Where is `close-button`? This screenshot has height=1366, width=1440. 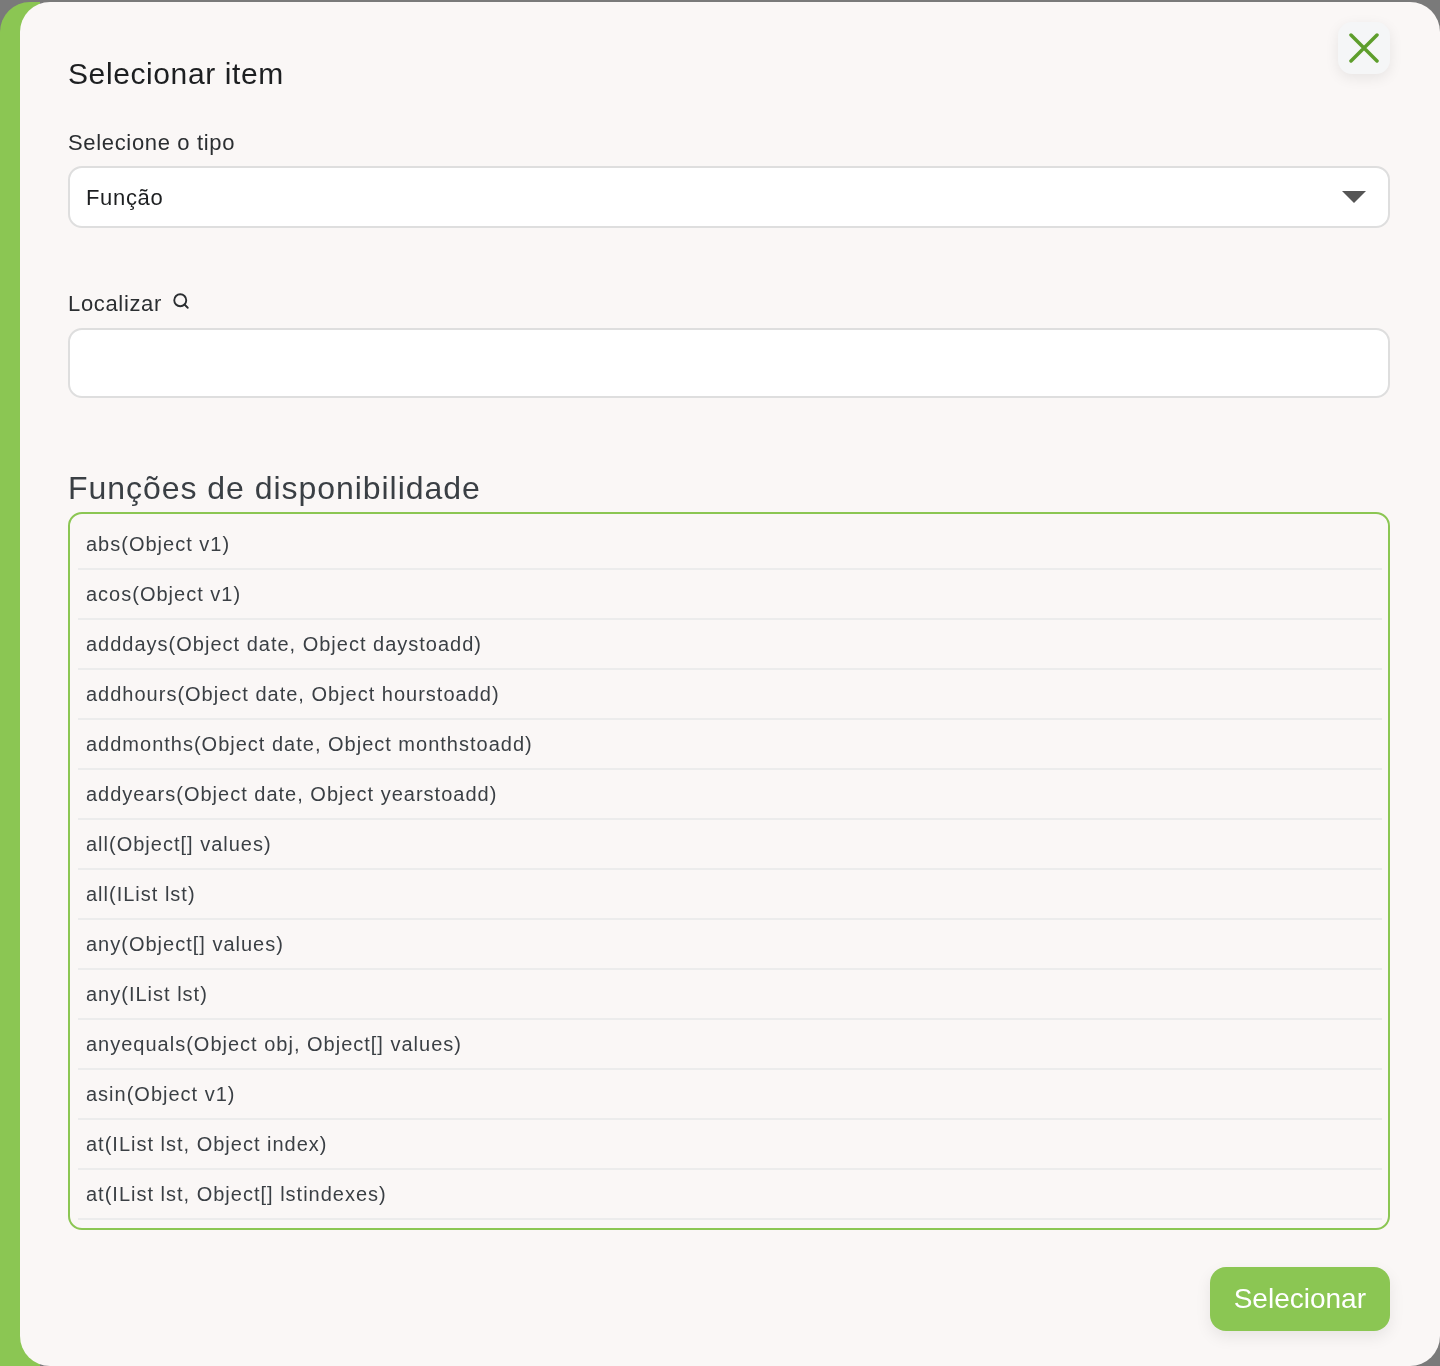
close-button is located at coordinates (1364, 48).